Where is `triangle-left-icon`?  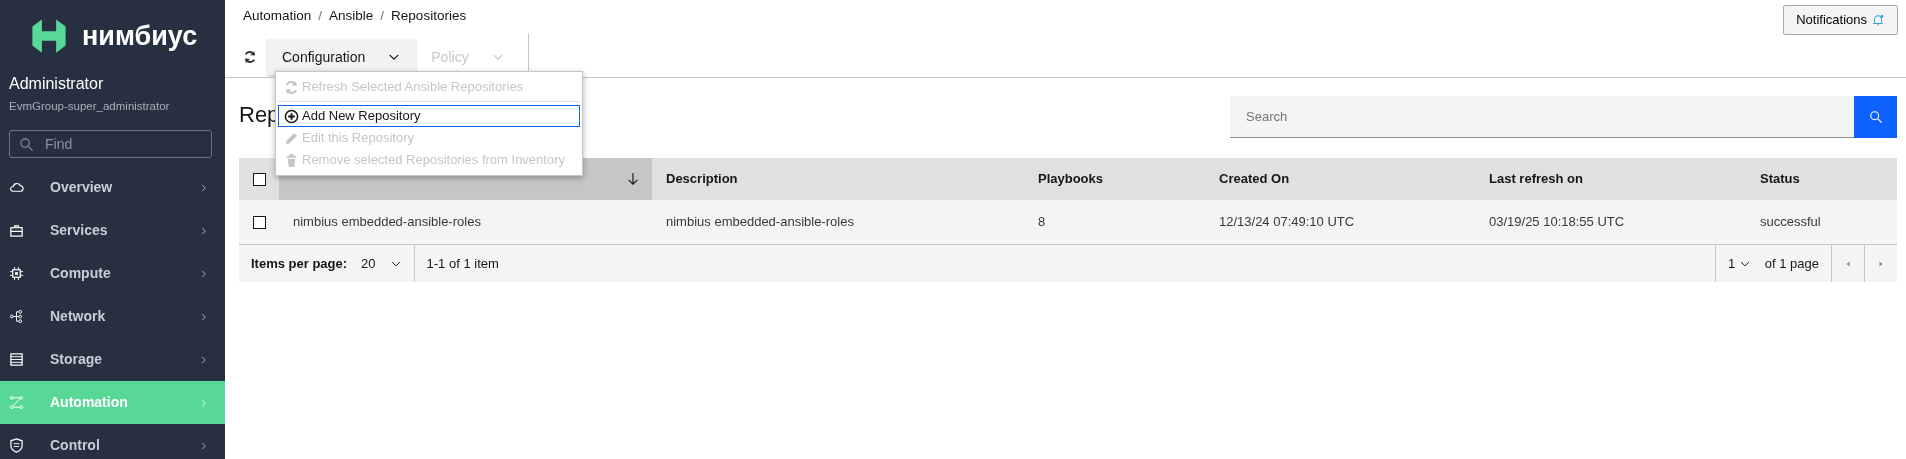
triangle-left-icon is located at coordinates (1848, 264).